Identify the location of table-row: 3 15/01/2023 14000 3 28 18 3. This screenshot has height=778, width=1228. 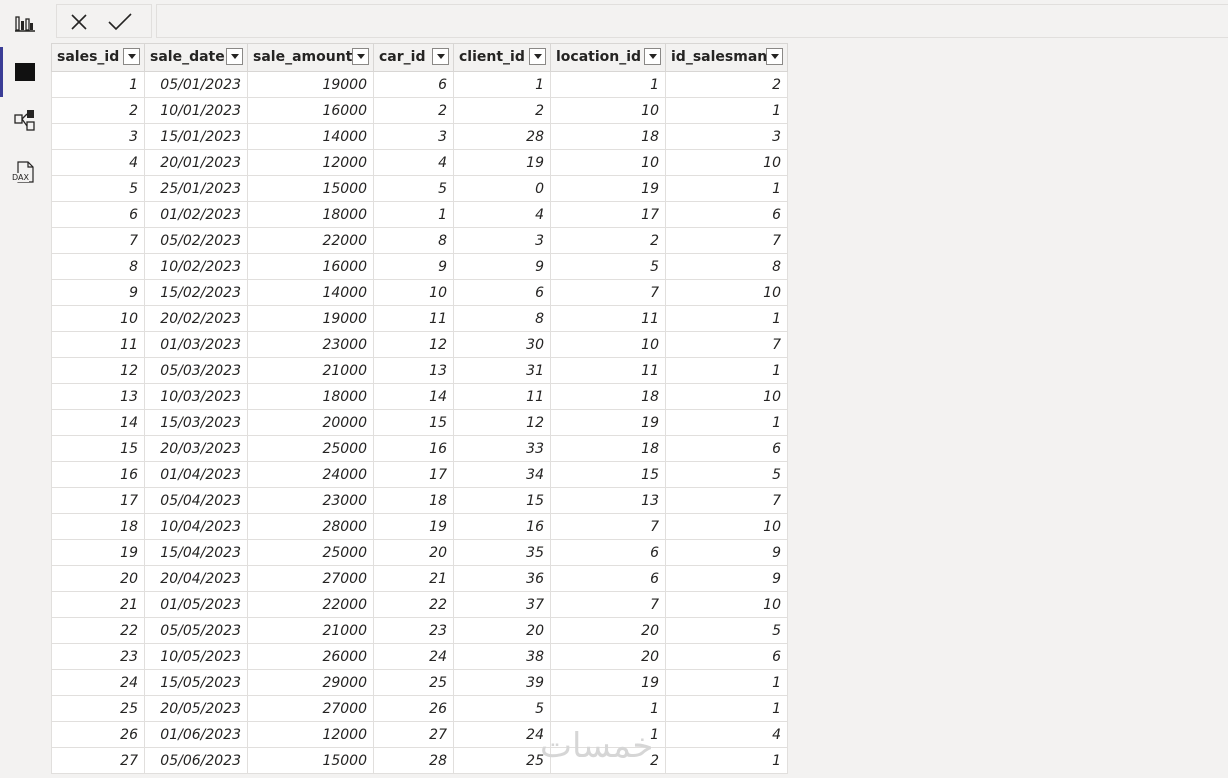
(419, 136).